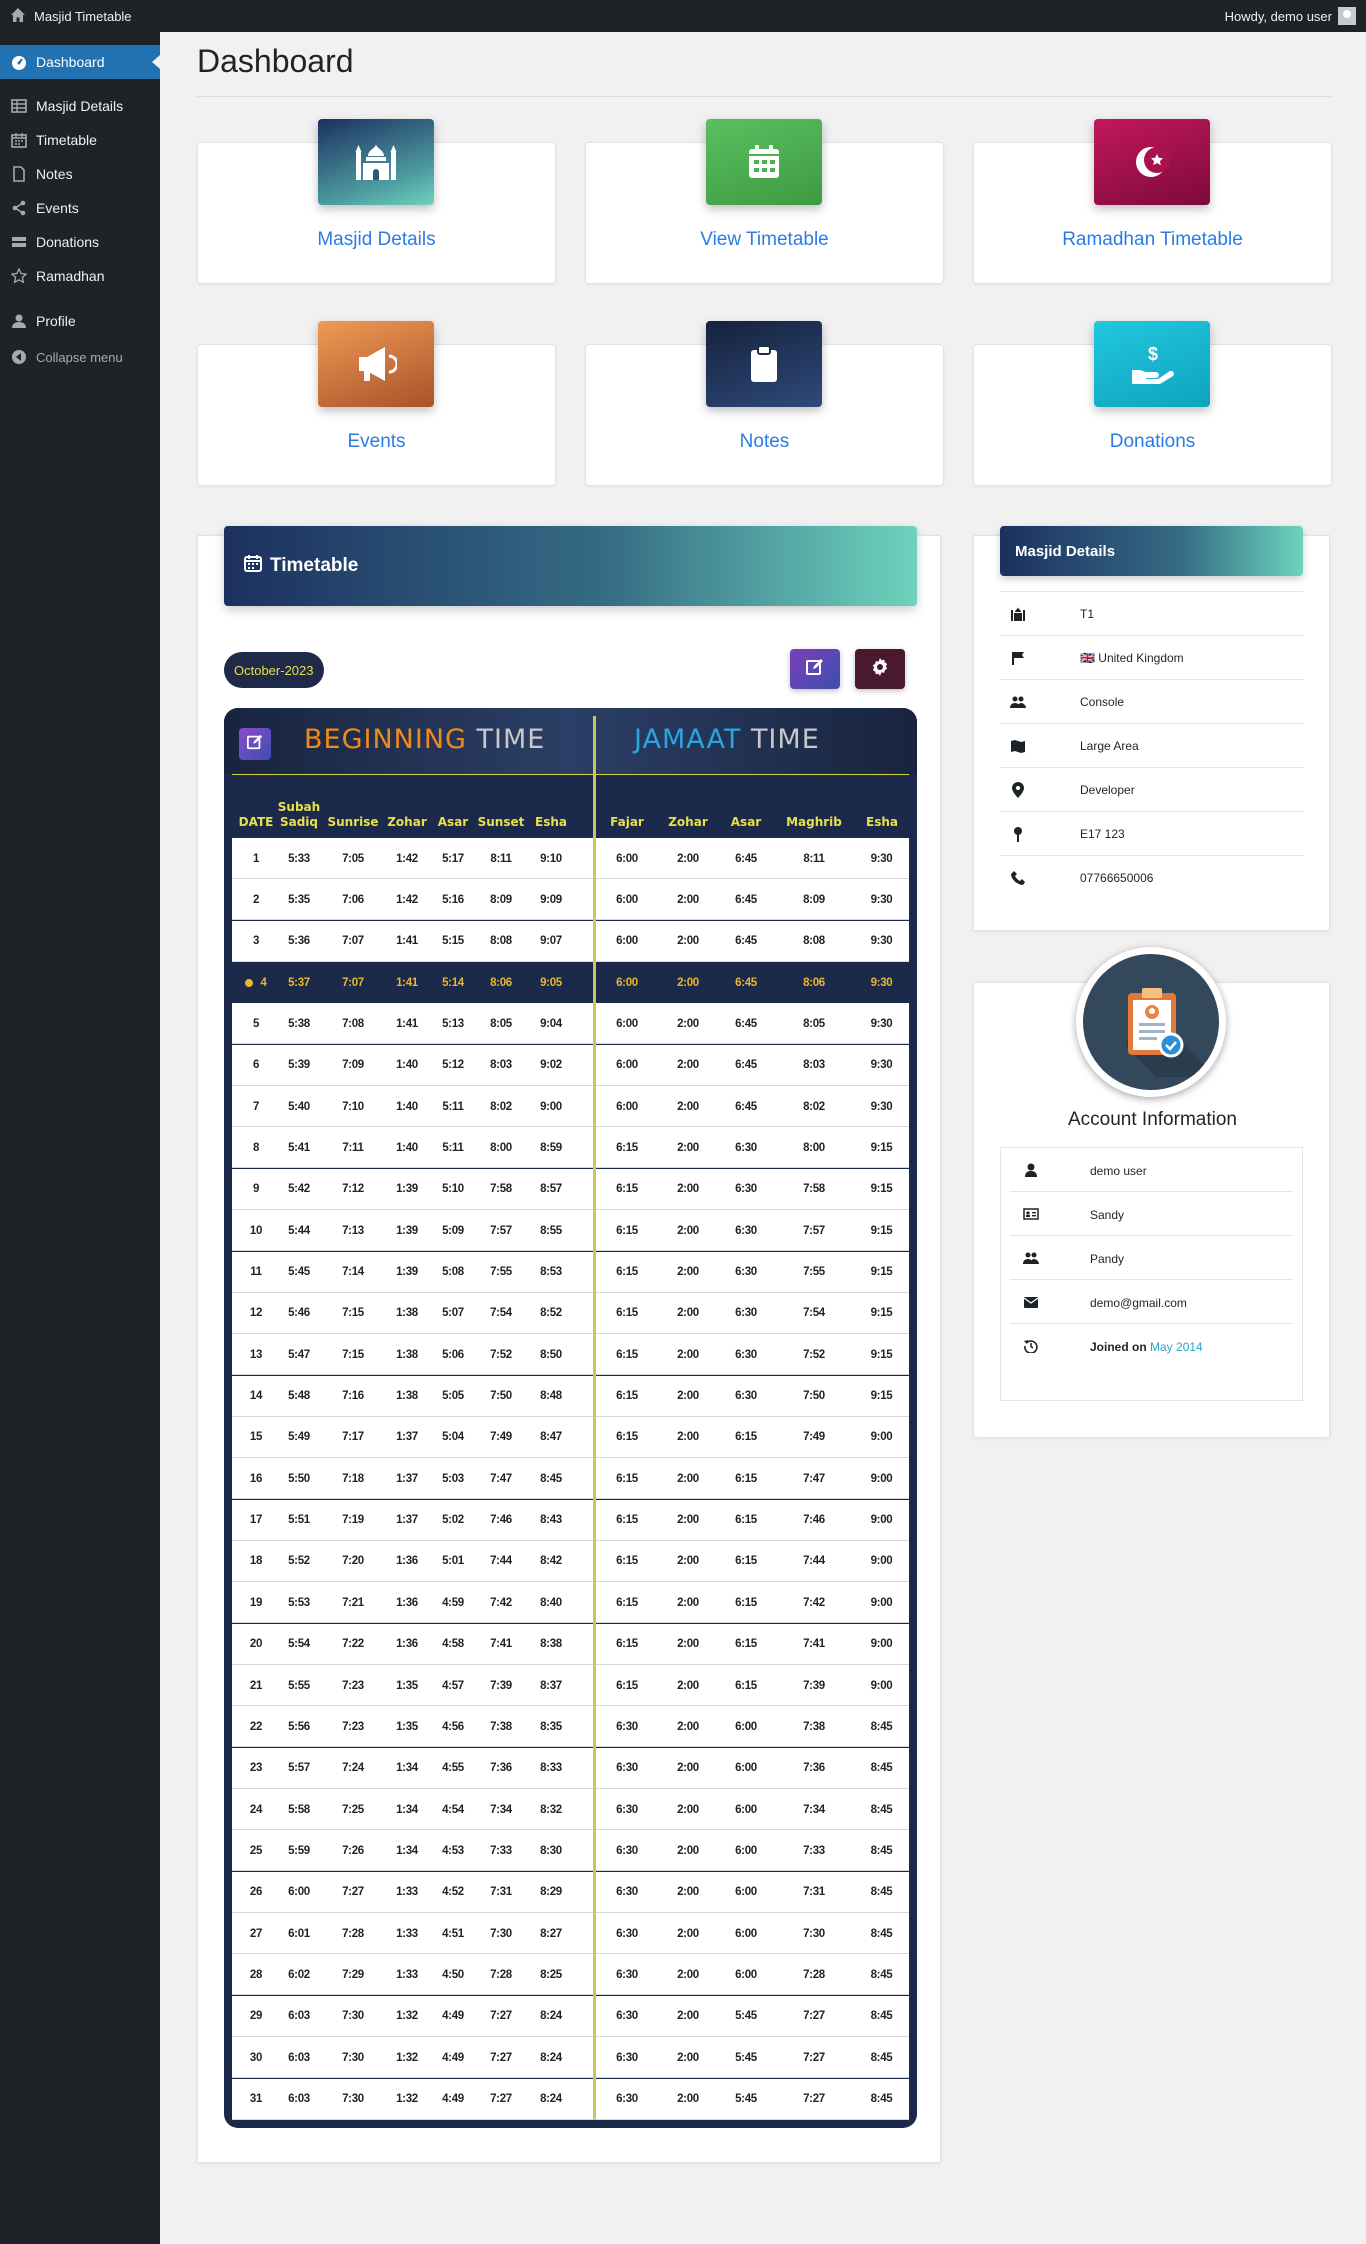 This screenshot has width=1366, height=2244. Describe the element at coordinates (353, 1644) in the screenshot. I see `table-cell: 7:22` at that location.